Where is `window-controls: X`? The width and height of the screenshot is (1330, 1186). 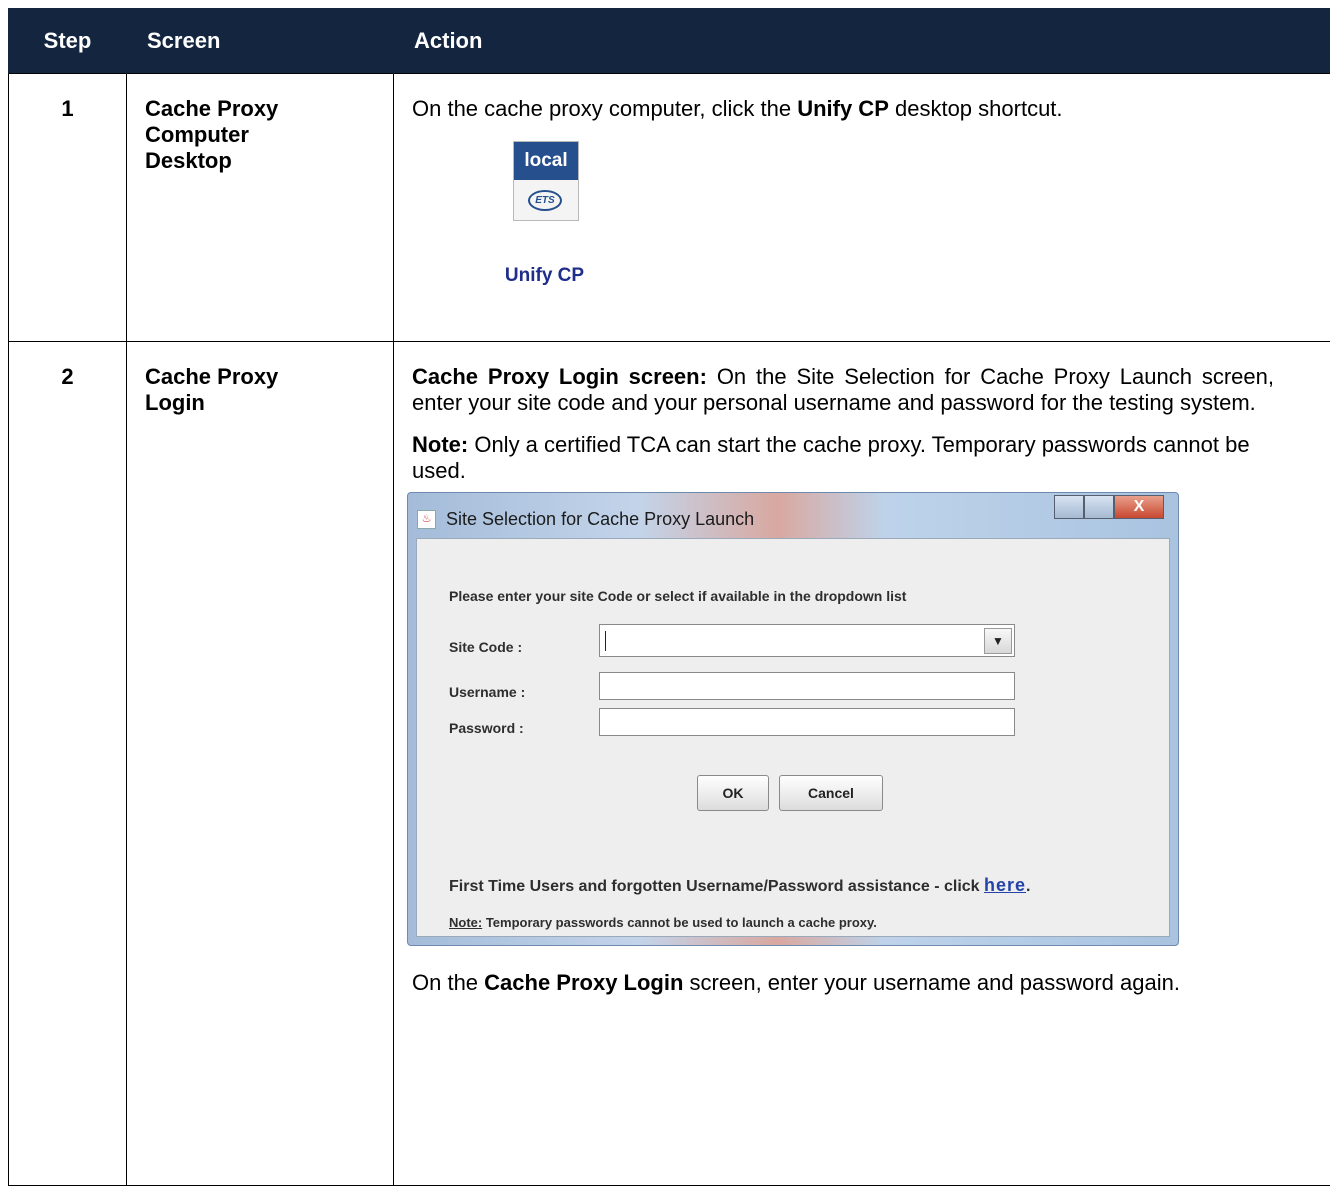 window-controls: X is located at coordinates (1109, 507).